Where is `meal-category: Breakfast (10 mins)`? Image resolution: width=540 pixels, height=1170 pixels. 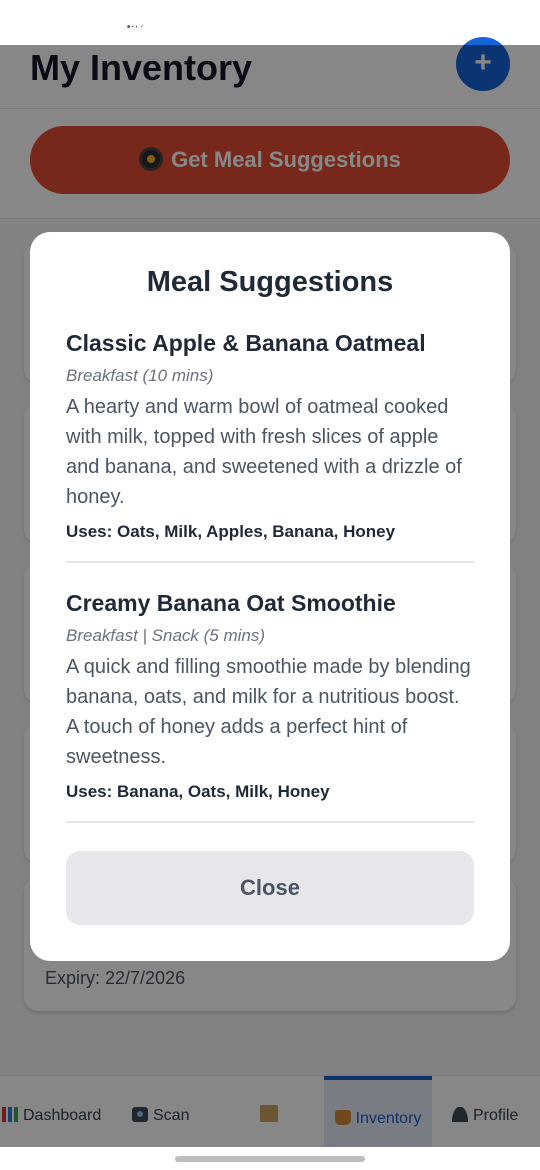 meal-category: Breakfast (10 mins) is located at coordinates (140, 375).